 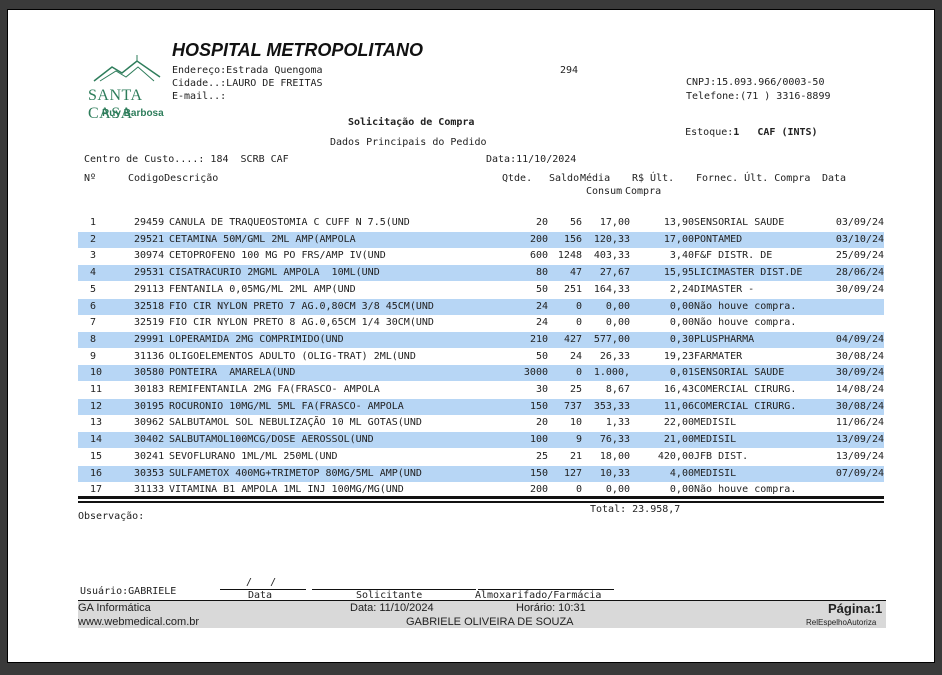 I want to click on row-qty: 30, so click(x=541, y=389).